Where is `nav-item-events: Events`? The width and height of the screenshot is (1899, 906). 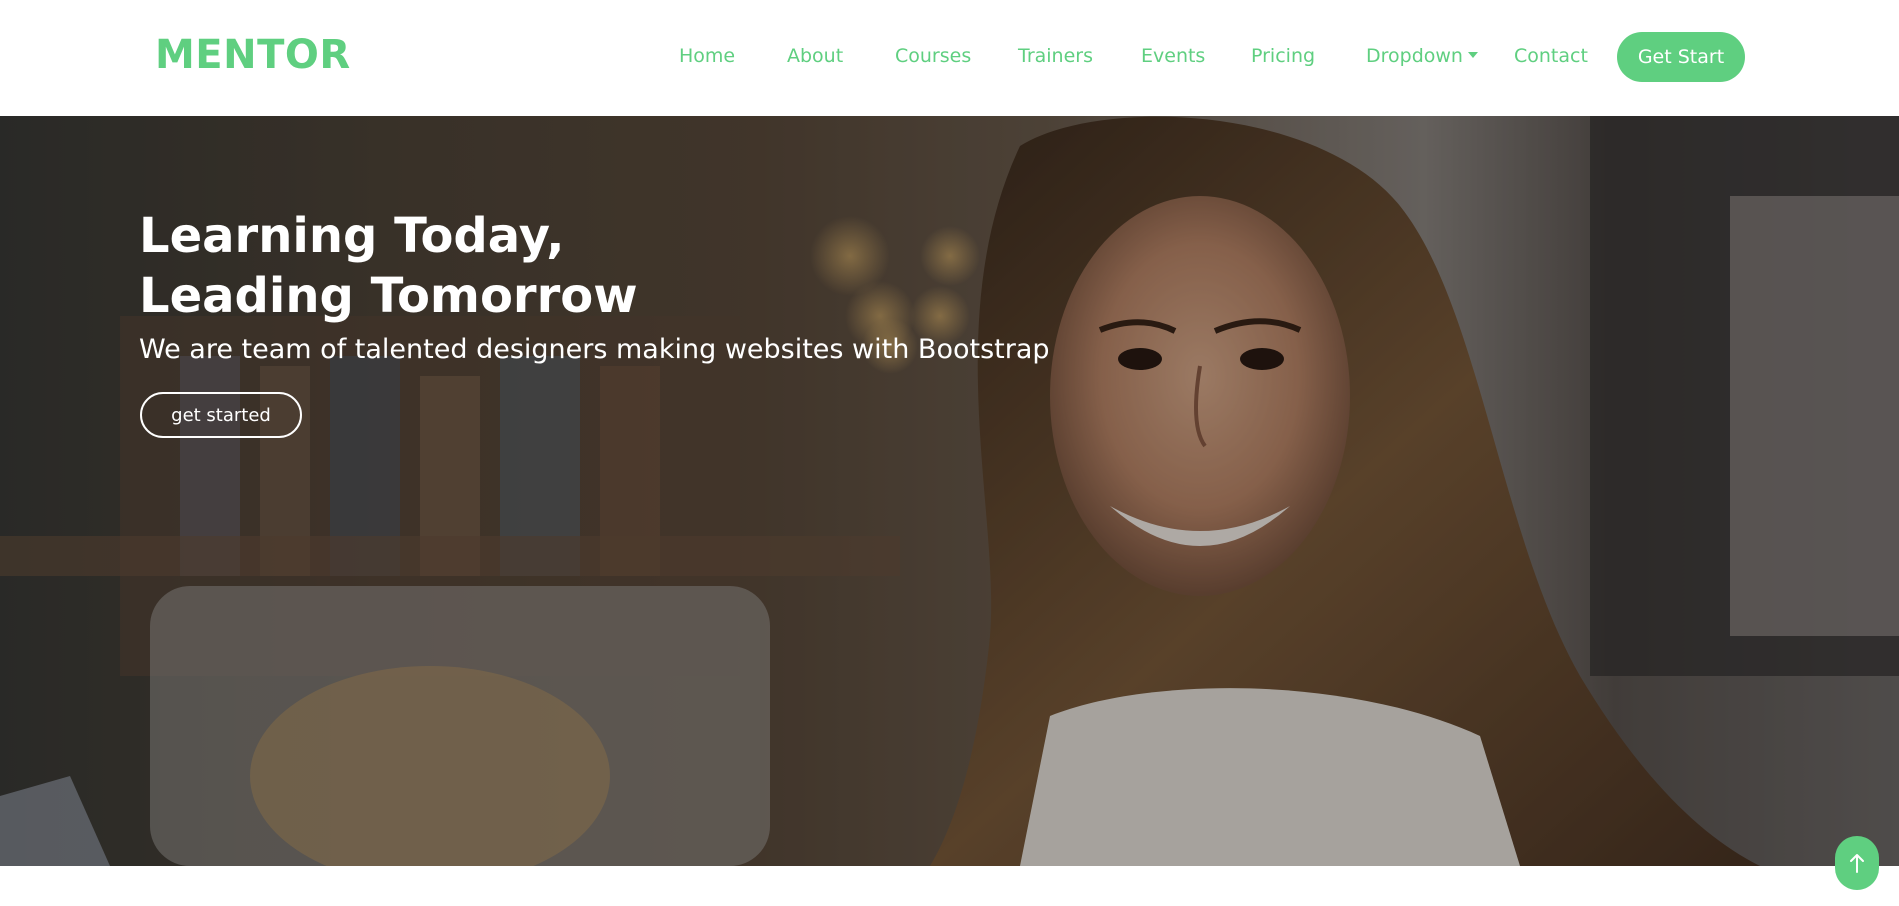 nav-item-events: Events is located at coordinates (1173, 56).